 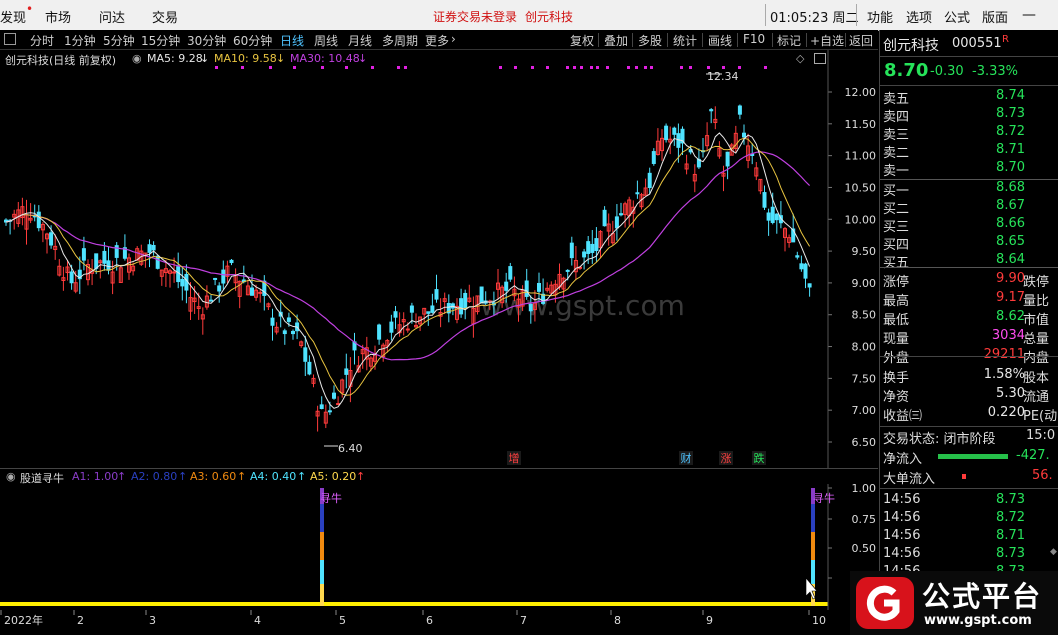 What do you see at coordinates (969, 225) in the screenshot?
I see `quote-row: 买三 8.66` at bounding box center [969, 225].